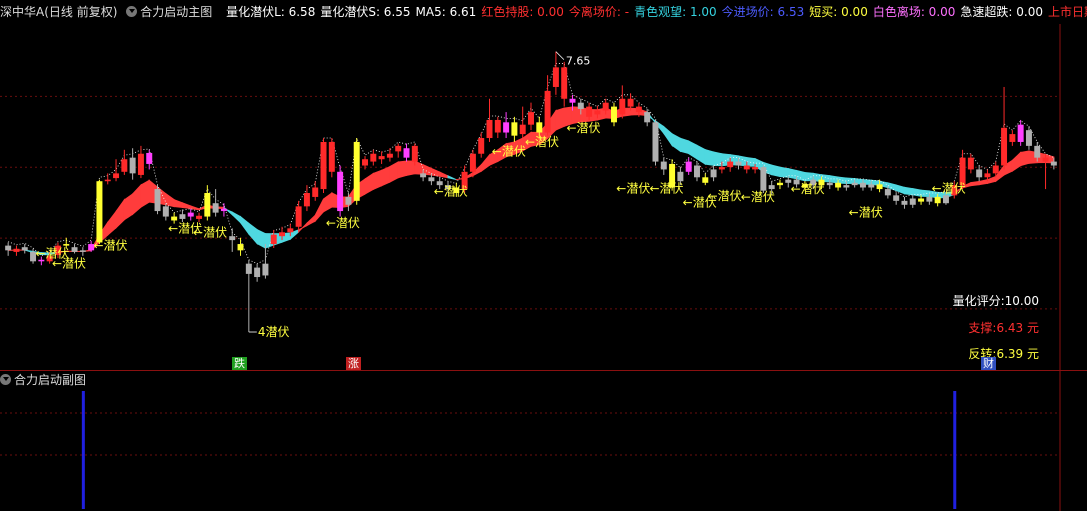 The image size is (1087, 511). Describe the element at coordinates (271, 12) in the screenshot. I see `header-value-0: 量化潜伏L: 6.58` at that location.